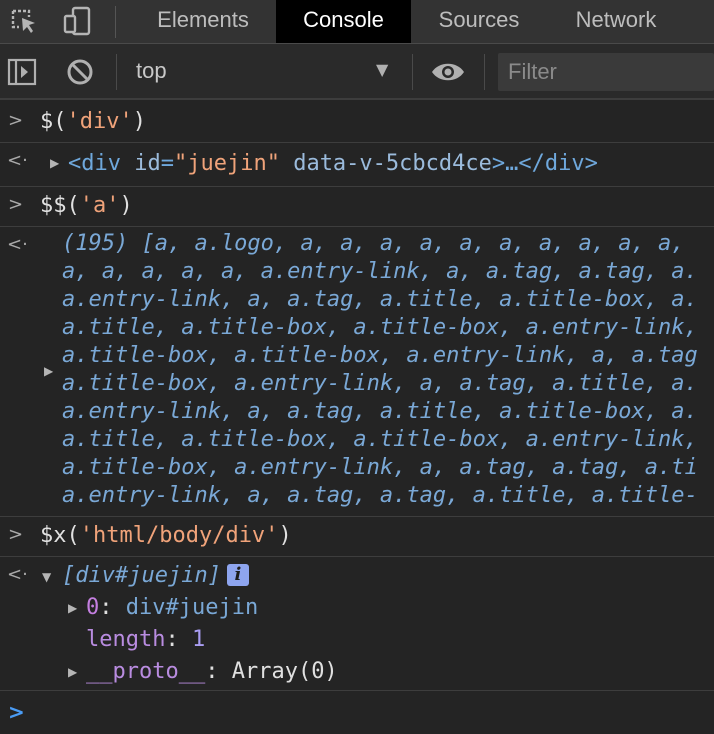  Describe the element at coordinates (78, 21) in the screenshot. I see `device-toolbar-icon` at that location.